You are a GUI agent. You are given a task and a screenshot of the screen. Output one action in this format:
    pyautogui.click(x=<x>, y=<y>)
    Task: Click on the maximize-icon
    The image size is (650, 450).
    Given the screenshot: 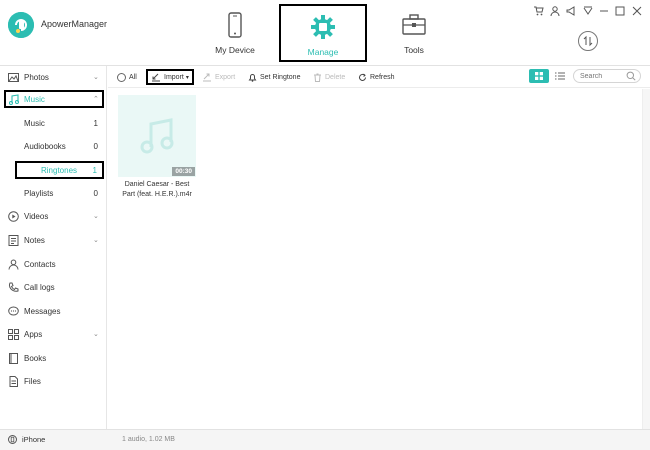 What is the action you would take?
    pyautogui.click(x=619, y=10)
    